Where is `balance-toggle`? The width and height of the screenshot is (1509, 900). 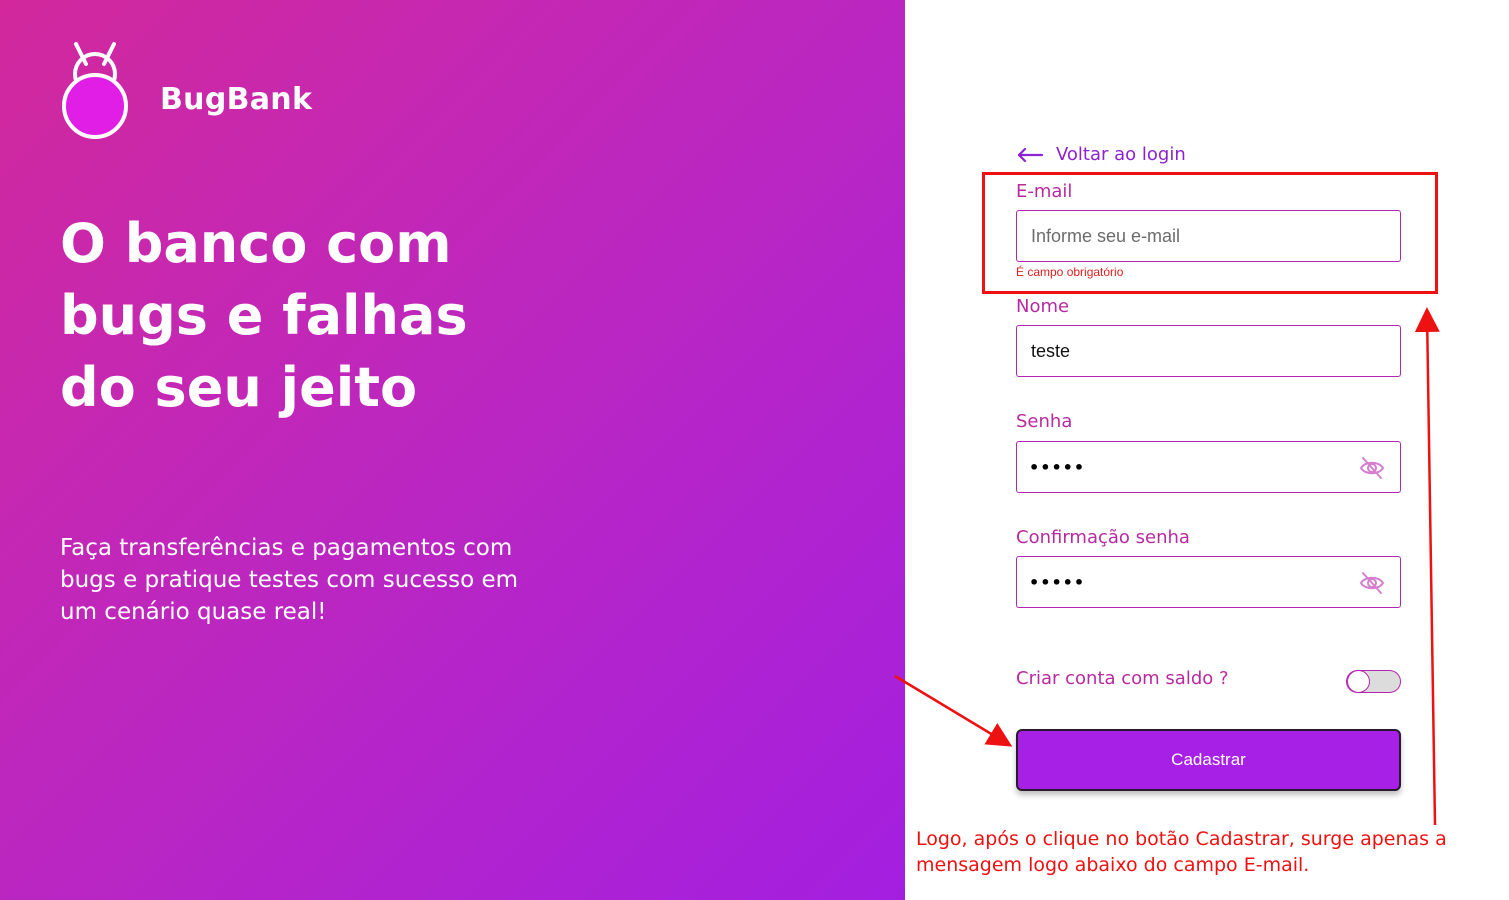
balance-toggle is located at coordinates (1373, 681).